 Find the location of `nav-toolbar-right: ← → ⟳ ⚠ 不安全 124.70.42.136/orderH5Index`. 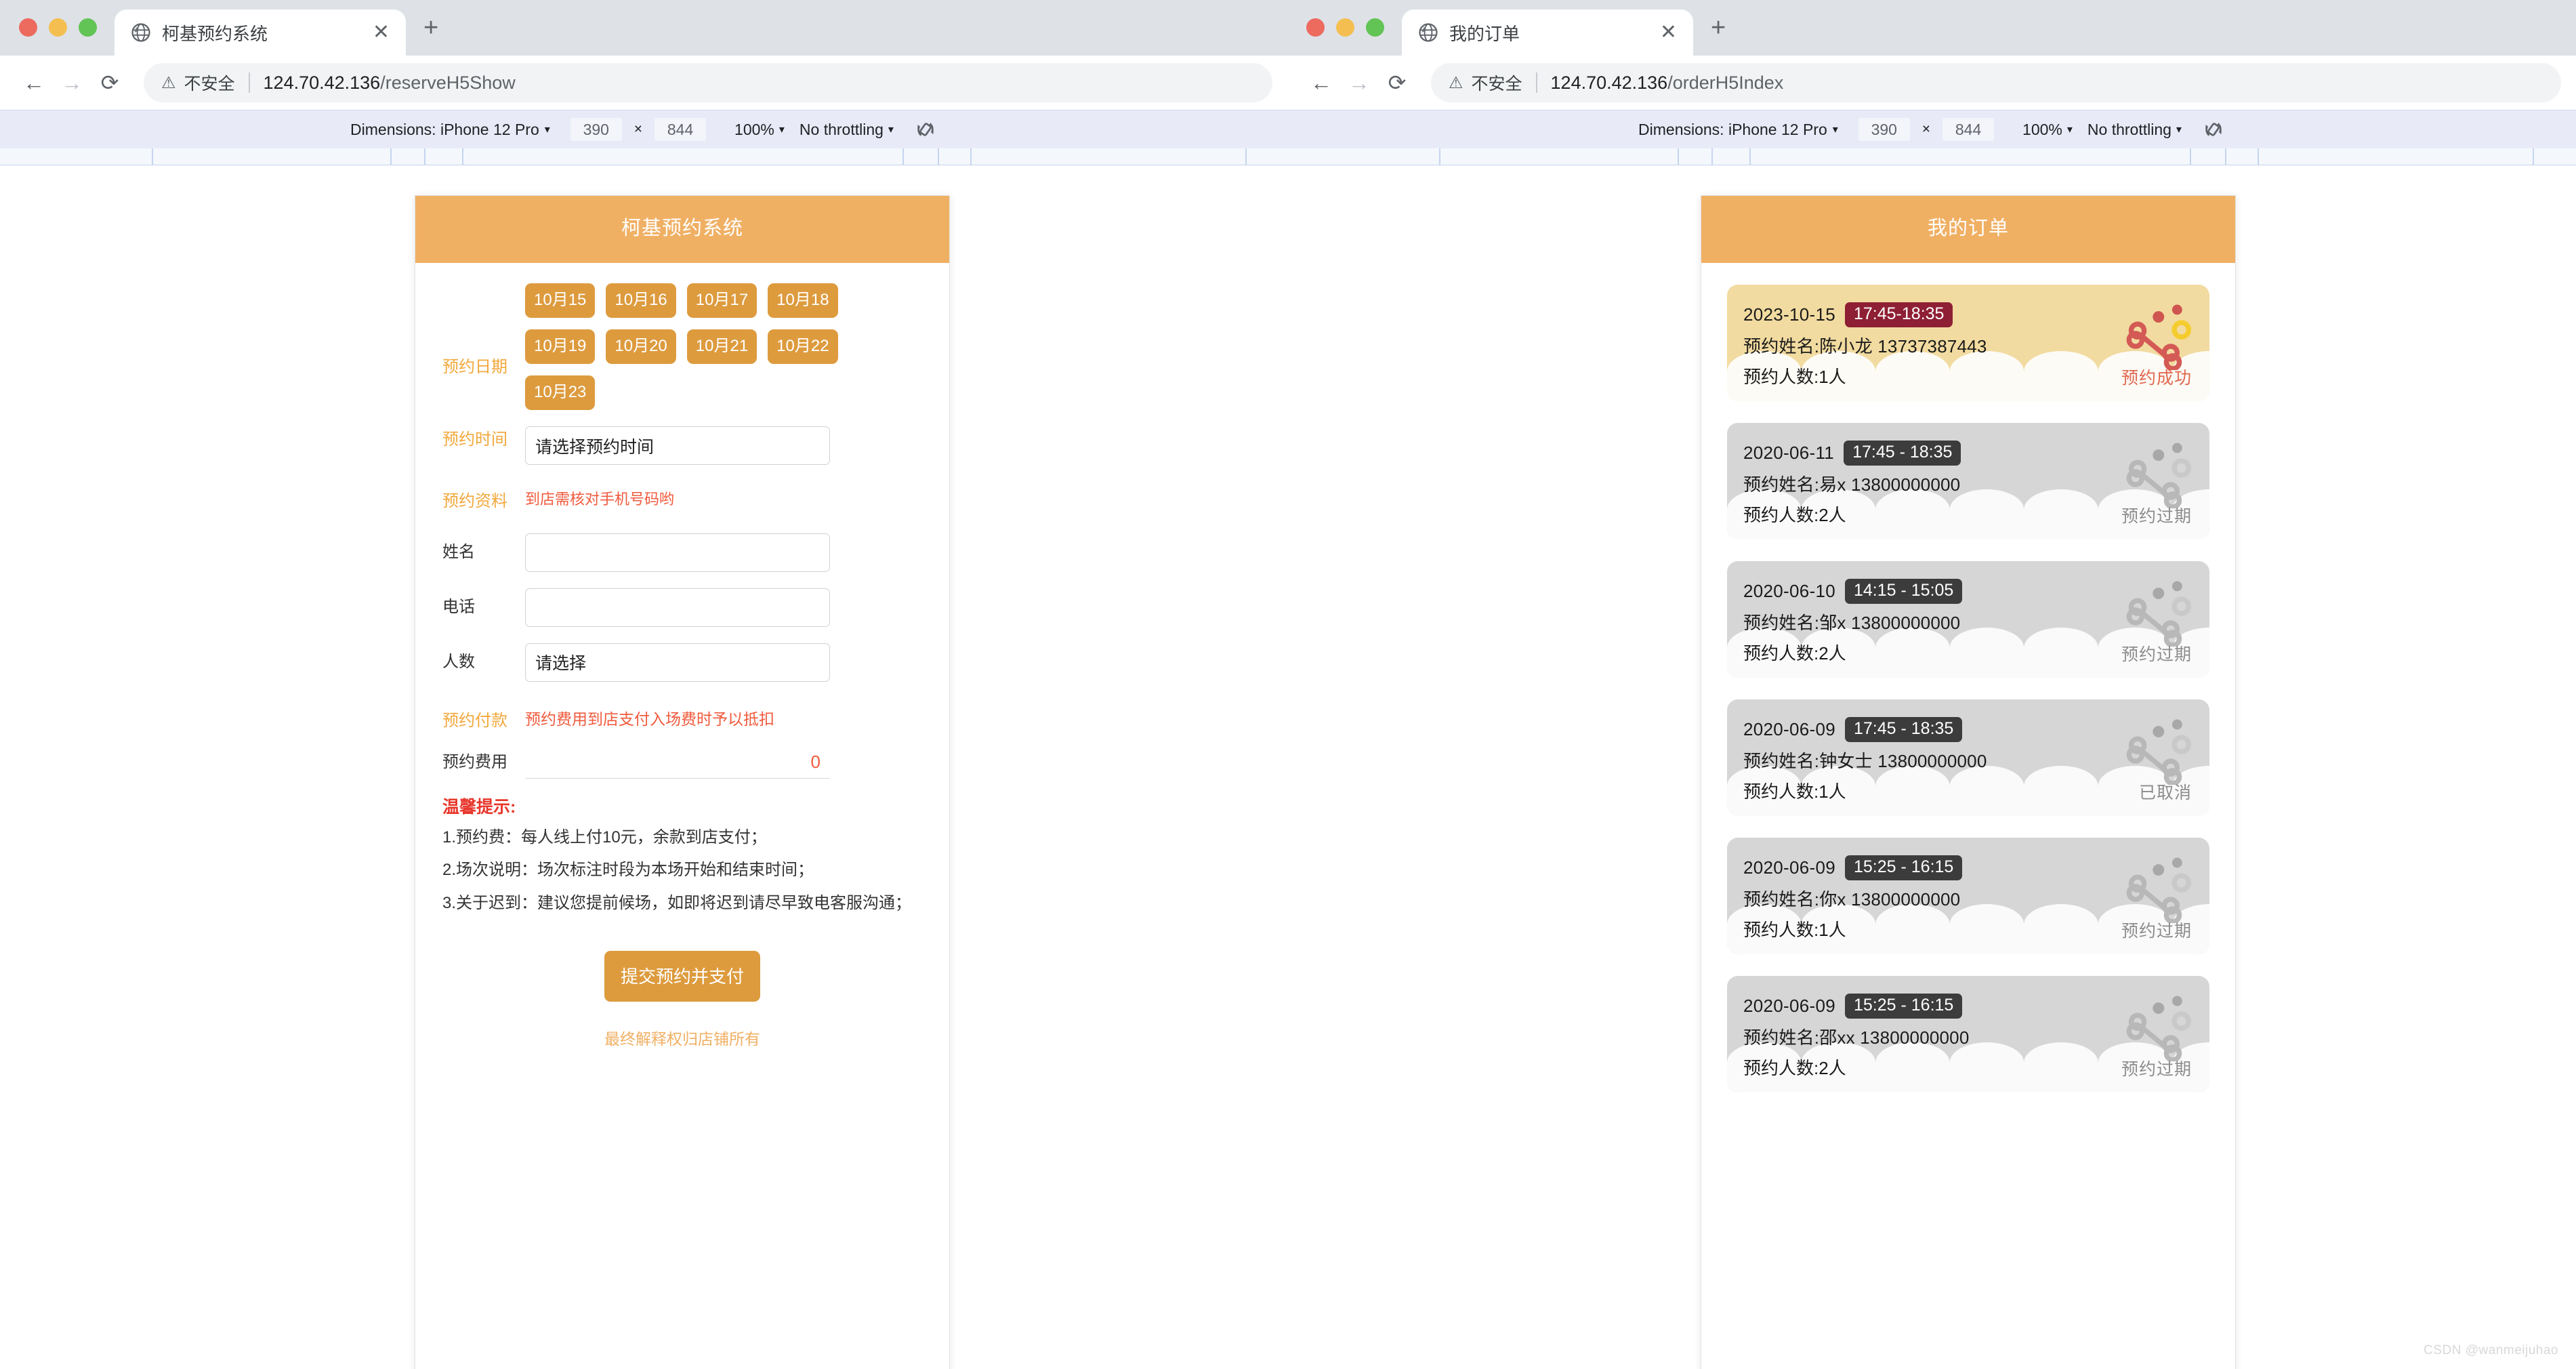

nav-toolbar-right: ← → ⟳ ⚠ 不安全 124.70.42.136/orderH5Index is located at coordinates (1931, 83).